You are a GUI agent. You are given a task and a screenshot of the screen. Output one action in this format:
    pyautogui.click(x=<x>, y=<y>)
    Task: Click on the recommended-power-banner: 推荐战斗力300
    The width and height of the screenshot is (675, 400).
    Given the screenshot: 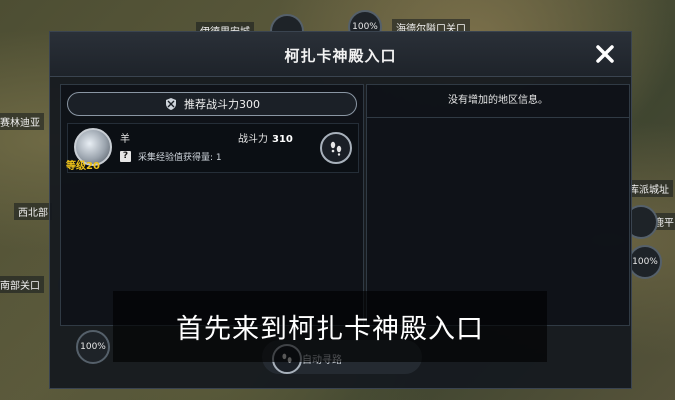 What is the action you would take?
    pyautogui.click(x=212, y=104)
    